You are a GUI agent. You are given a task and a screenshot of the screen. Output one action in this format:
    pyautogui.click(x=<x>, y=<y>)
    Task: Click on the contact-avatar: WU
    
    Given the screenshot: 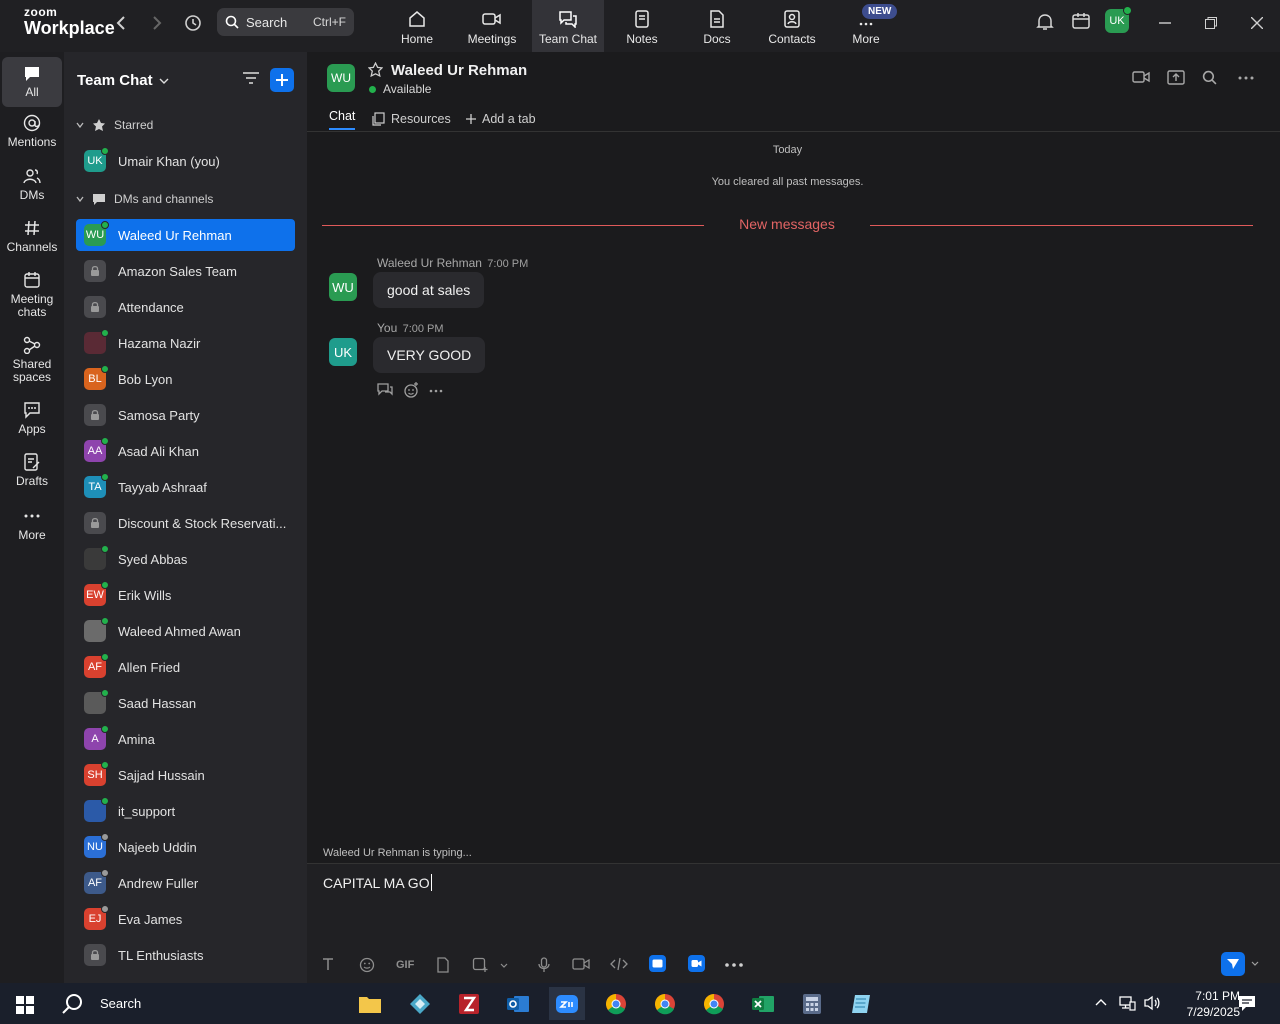 What is the action you would take?
    pyautogui.click(x=341, y=78)
    